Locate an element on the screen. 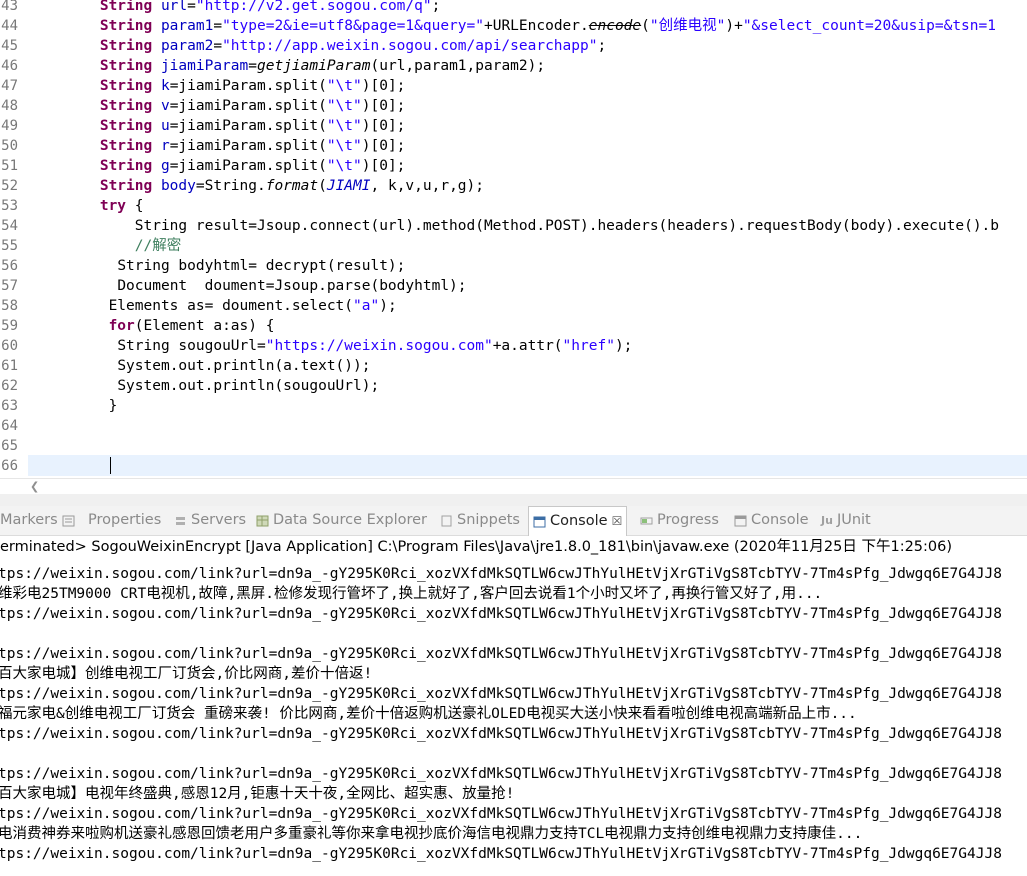 The width and height of the screenshot is (1027, 876). line-number: 57 is located at coordinates (9, 286).